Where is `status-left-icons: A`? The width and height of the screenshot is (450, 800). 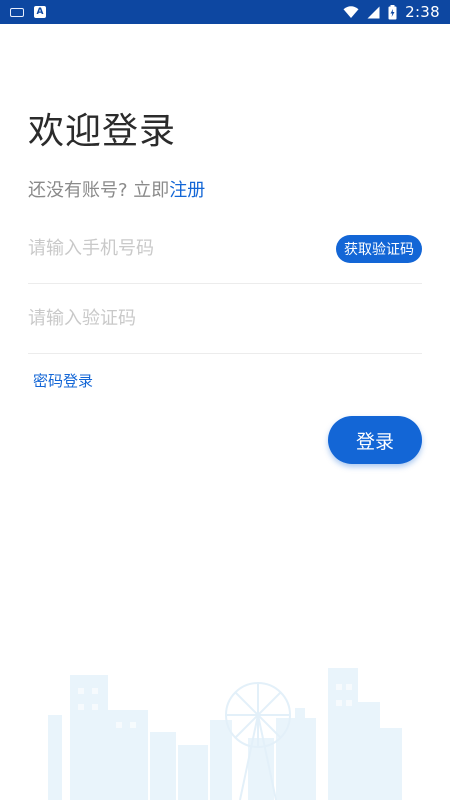 status-left-icons: A is located at coordinates (28, 12).